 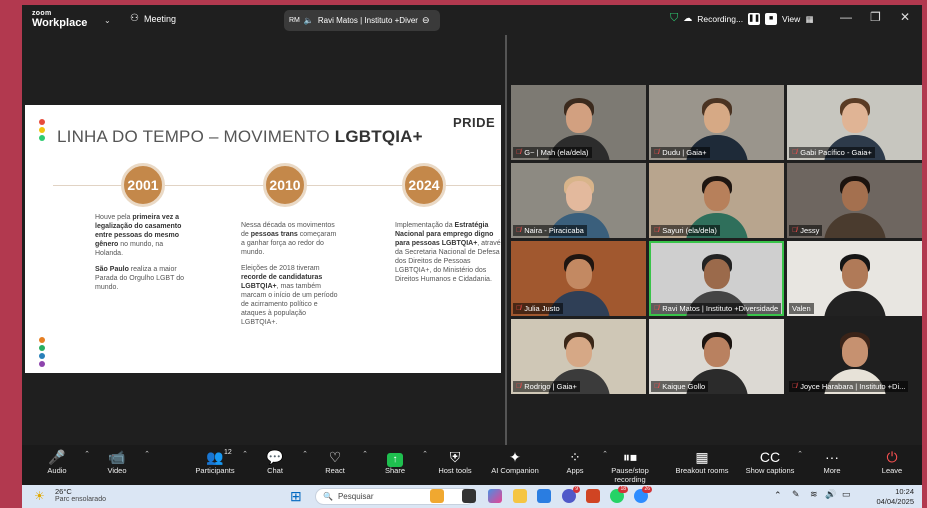 What do you see at coordinates (716, 278) in the screenshot?
I see `participant-tile: 🎙̸ Ravi Matos | Instituto +Diversidade` at bounding box center [716, 278].